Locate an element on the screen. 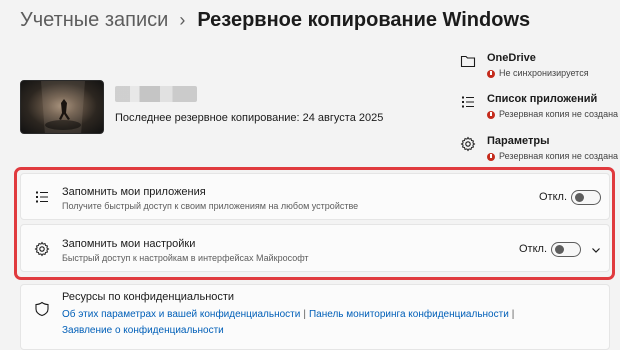 This screenshot has height=350, width=620. status-settings: Параметры Резервная копия не создана is located at coordinates (539, 149).